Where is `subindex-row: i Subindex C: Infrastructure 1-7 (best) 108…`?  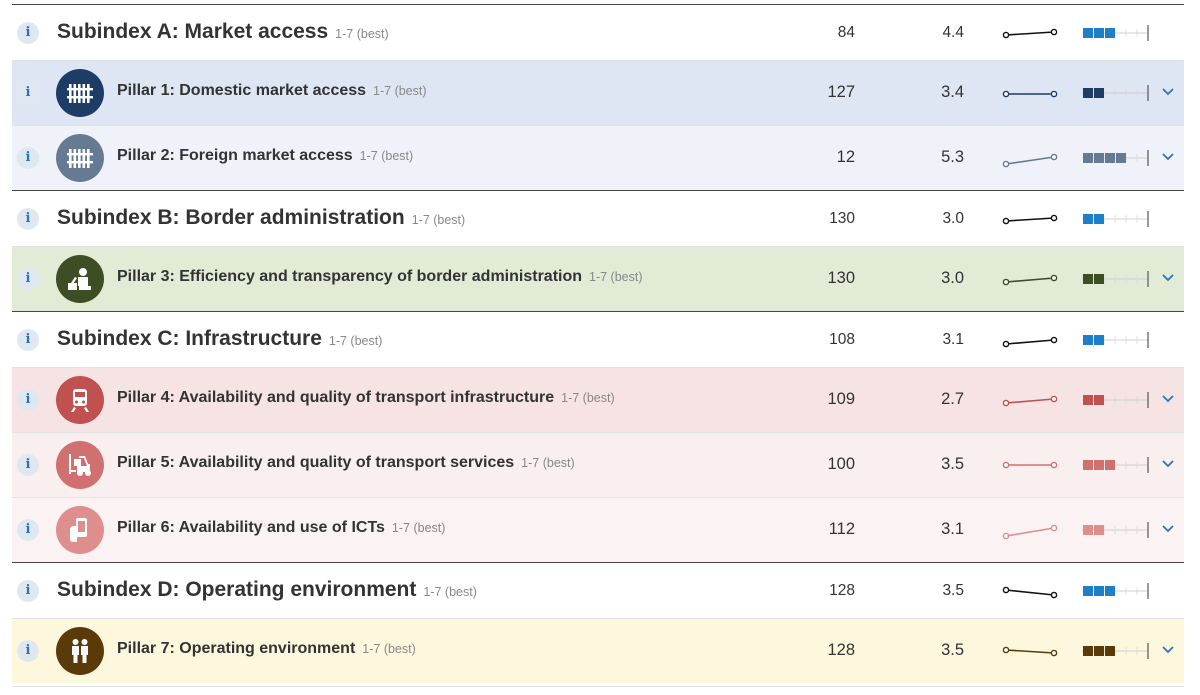
subindex-row: i Subindex C: Infrastructure 1-7 (best) 108… is located at coordinates (598, 339).